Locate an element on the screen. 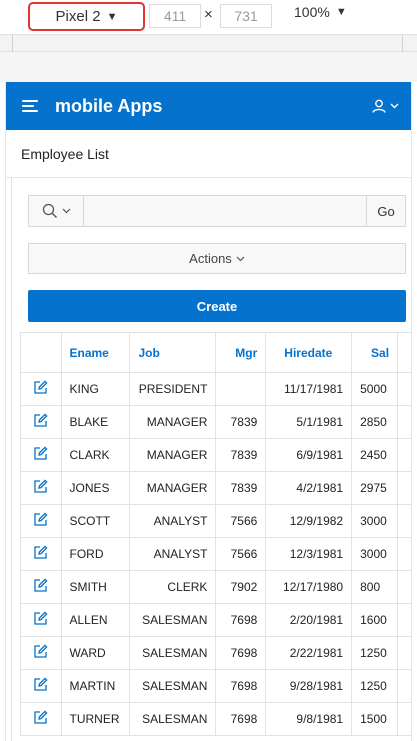 The image size is (417, 741). ename-cell: SMITH is located at coordinates (95, 587).